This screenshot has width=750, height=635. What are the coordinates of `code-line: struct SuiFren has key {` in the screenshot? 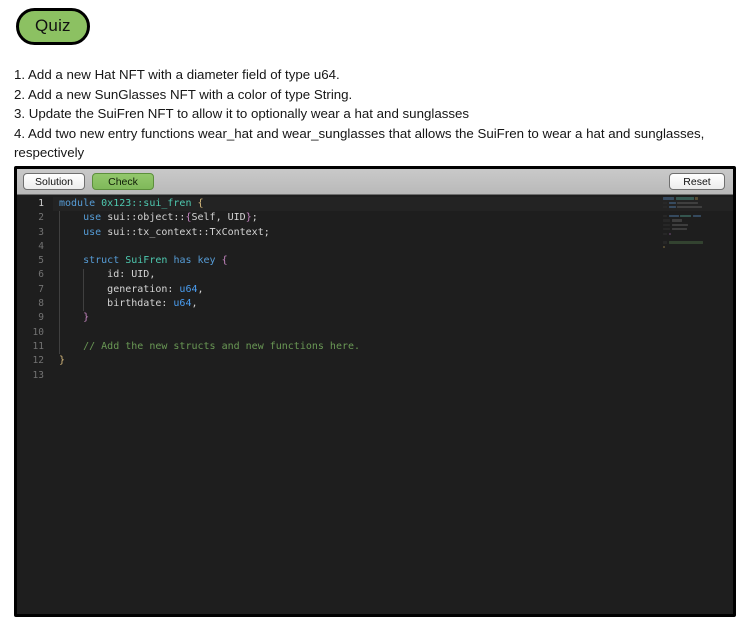 It's located at (393, 261).